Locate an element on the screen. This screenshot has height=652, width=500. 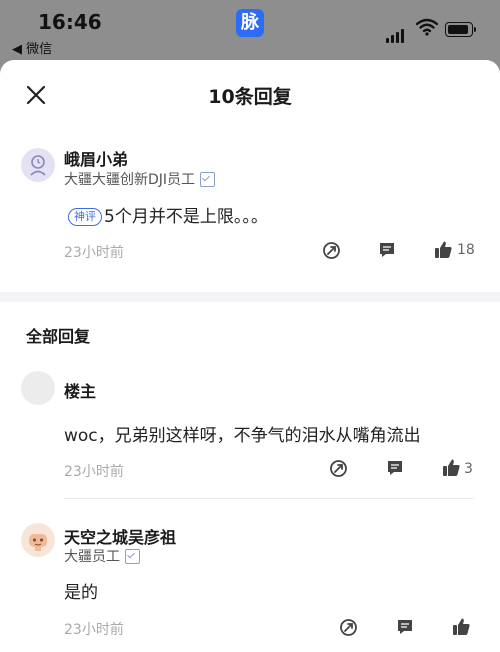
section-title: 全部回复 is located at coordinates (58, 336).